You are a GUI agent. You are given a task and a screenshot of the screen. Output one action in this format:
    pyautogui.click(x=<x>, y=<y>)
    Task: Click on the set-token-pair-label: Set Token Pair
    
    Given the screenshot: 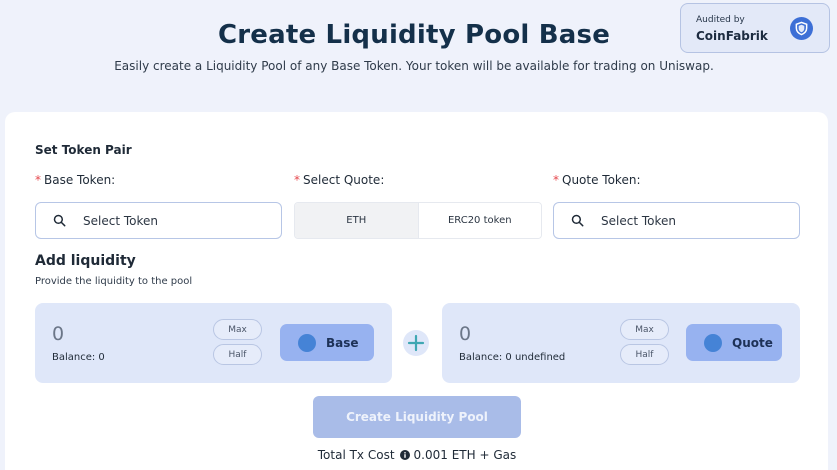 What is the action you would take?
    pyautogui.click(x=83, y=150)
    